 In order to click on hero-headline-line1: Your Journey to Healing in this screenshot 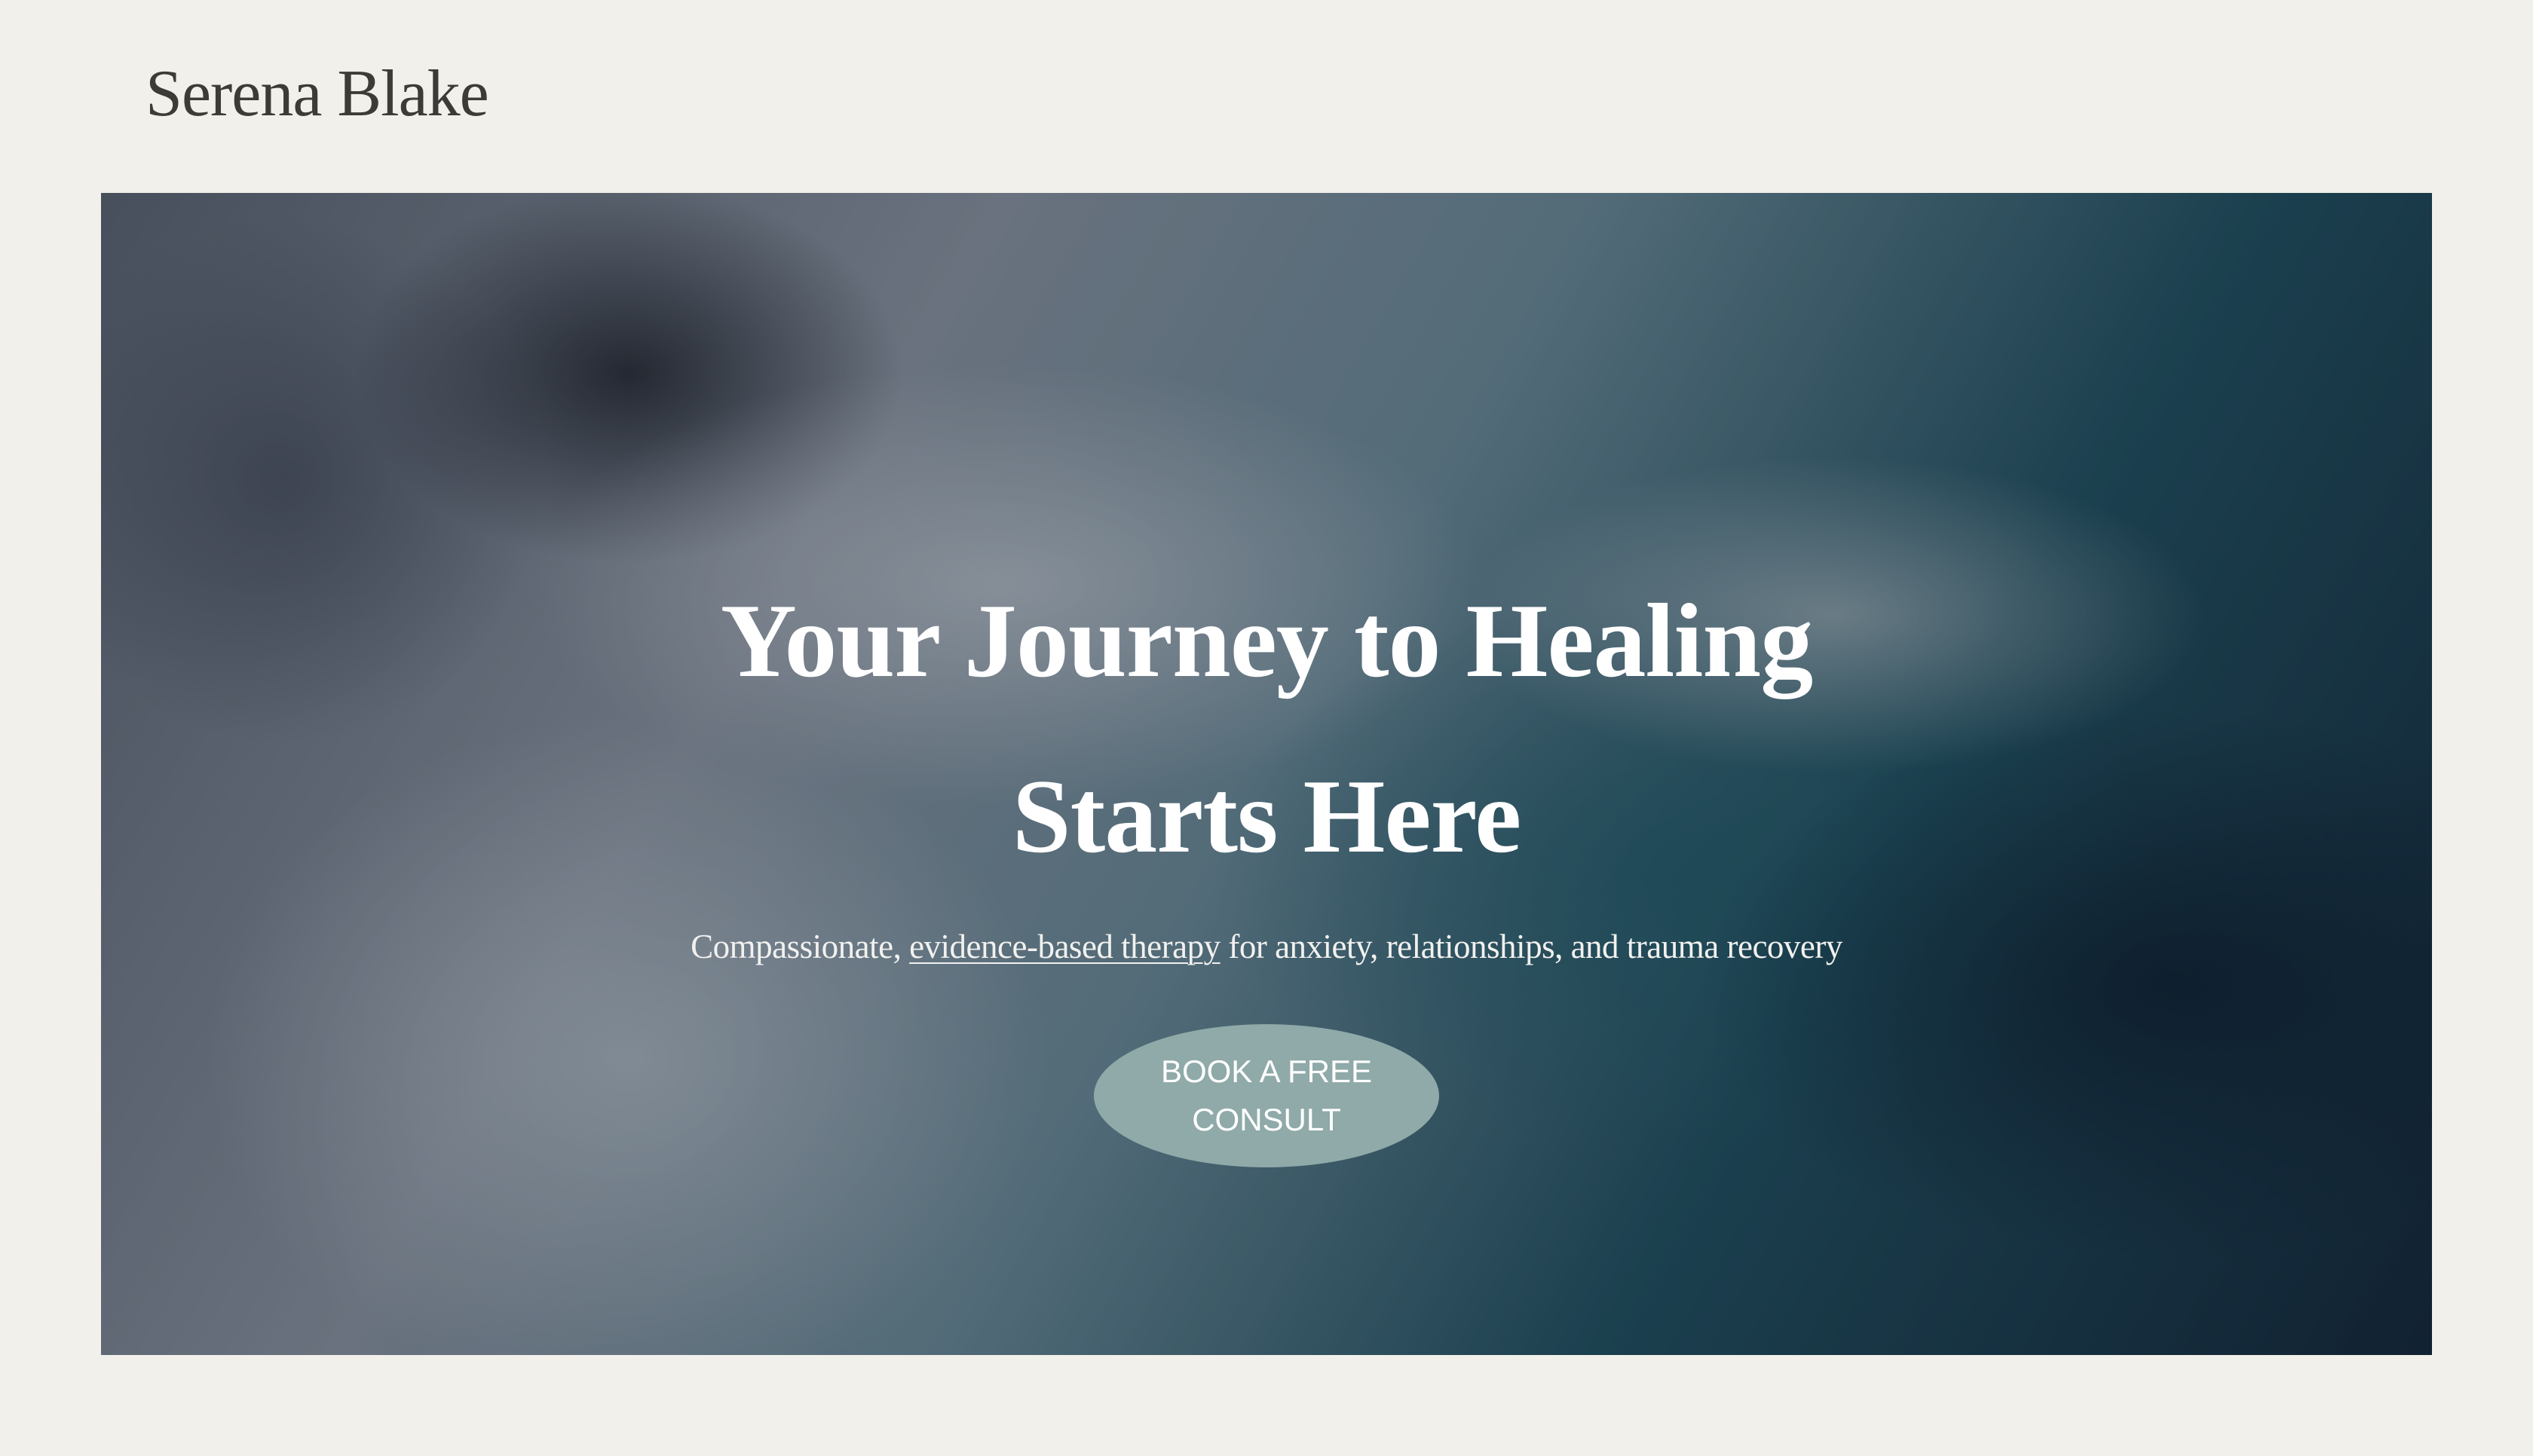, I will do `click(1266, 641)`.